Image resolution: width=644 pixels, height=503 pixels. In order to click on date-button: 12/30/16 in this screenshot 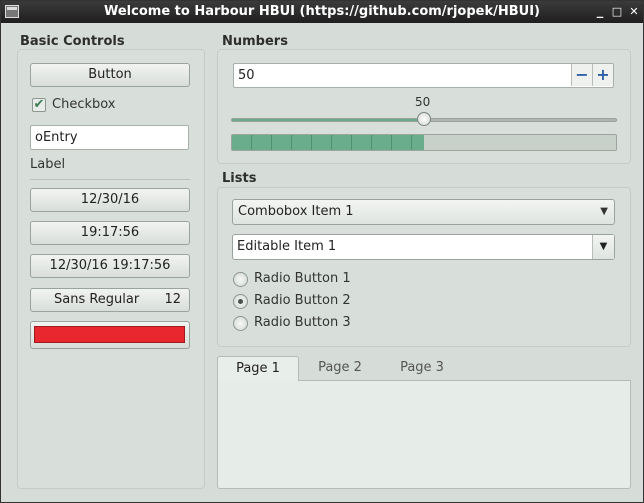, I will do `click(110, 200)`.